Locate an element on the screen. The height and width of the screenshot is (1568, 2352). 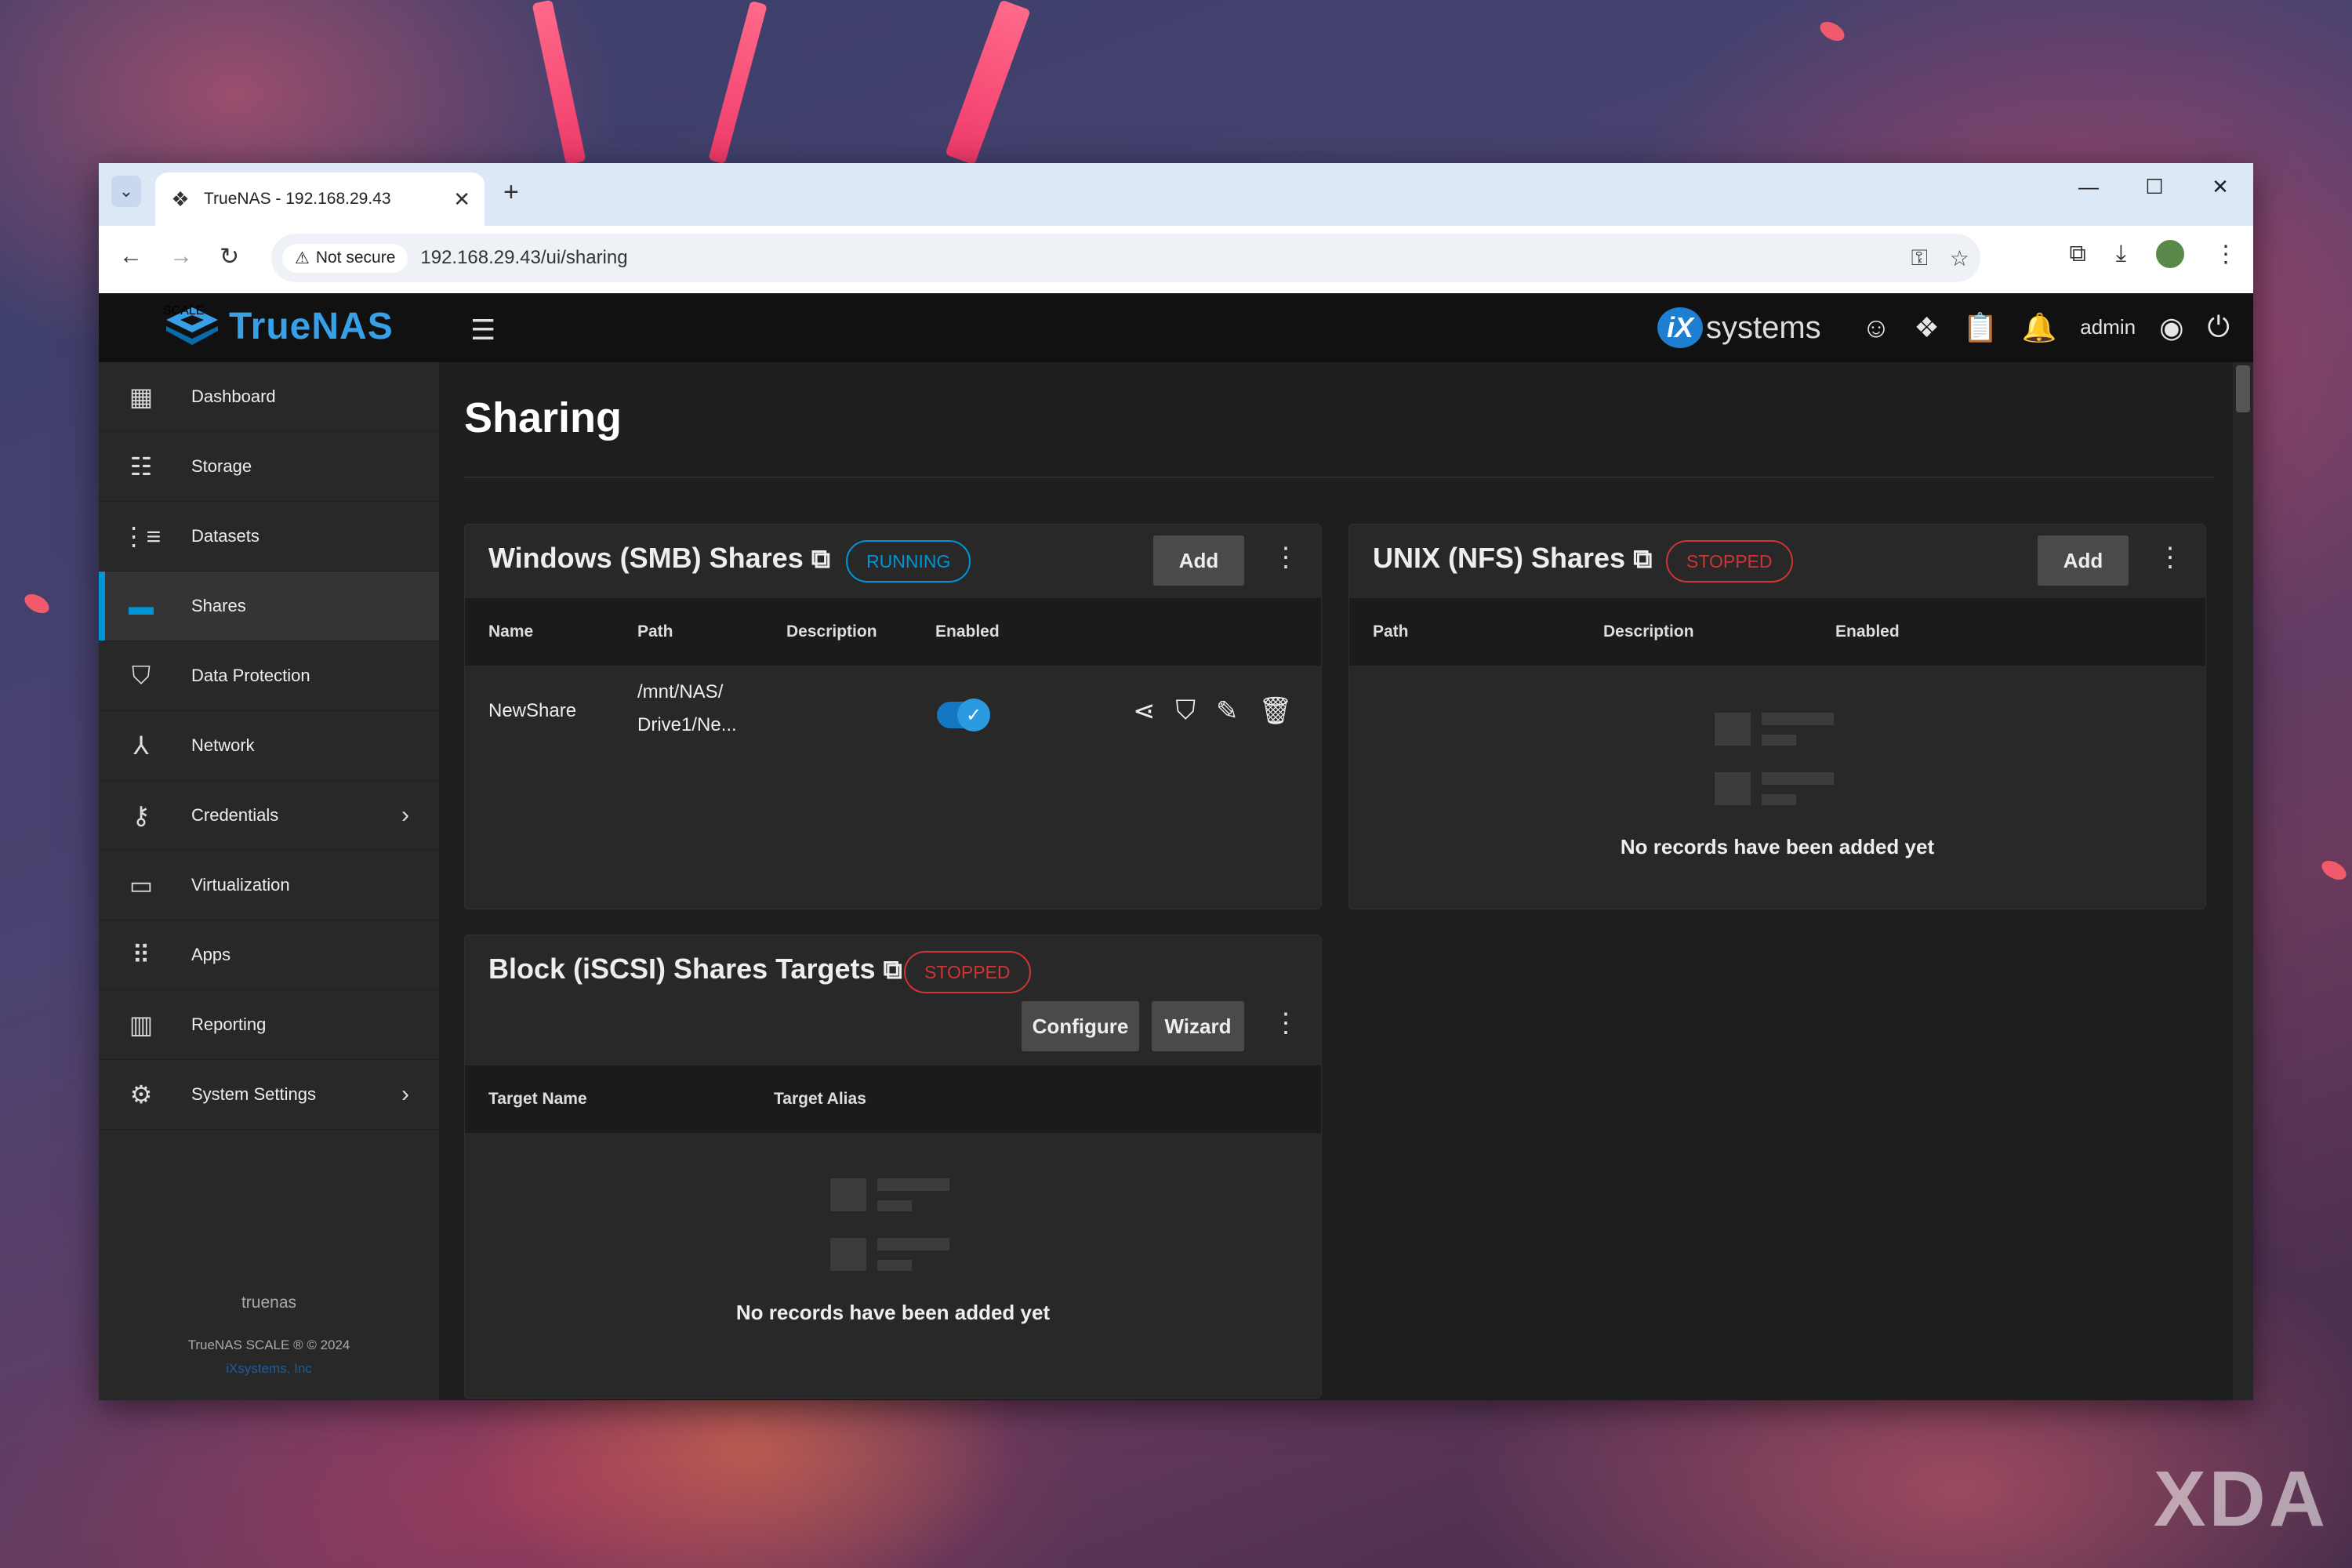
petal-decoration is located at coordinates (1832, 31).